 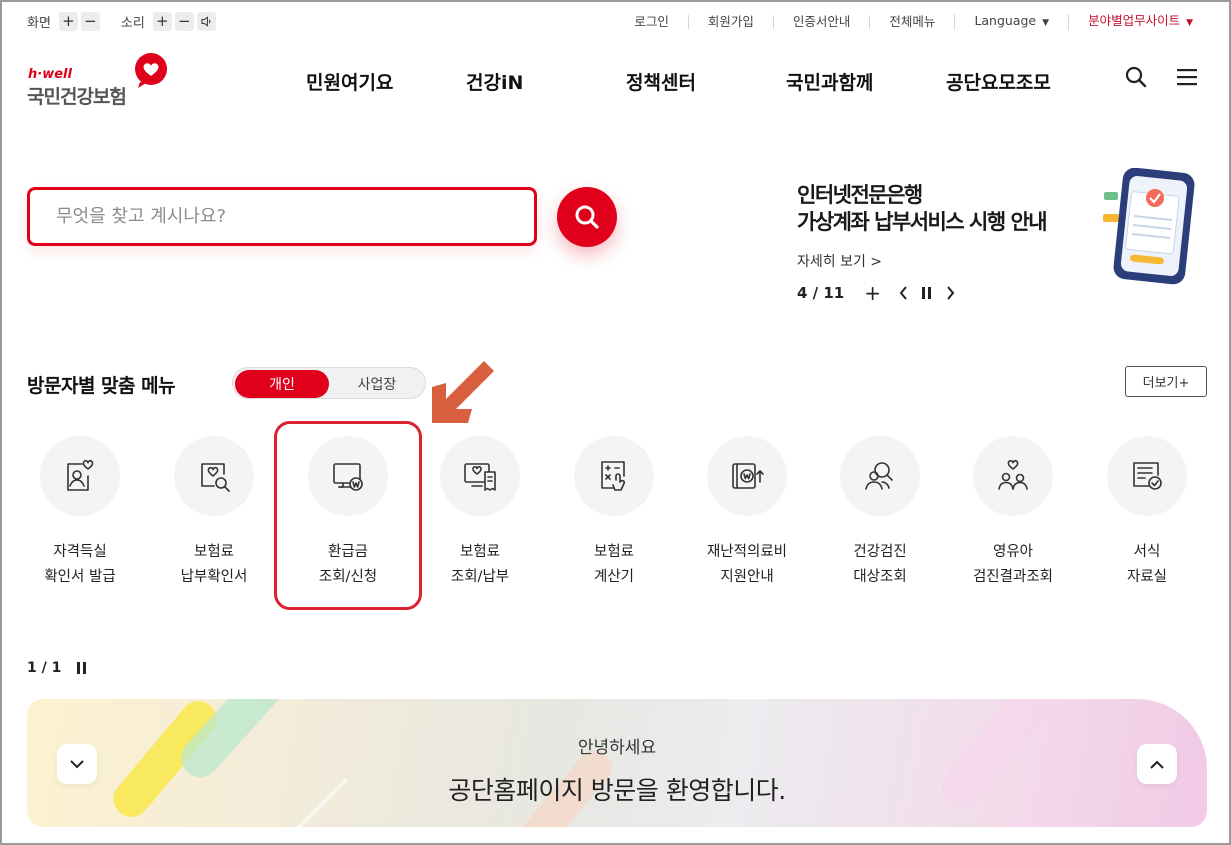 I want to click on login-link: 로그인, so click(x=651, y=22).